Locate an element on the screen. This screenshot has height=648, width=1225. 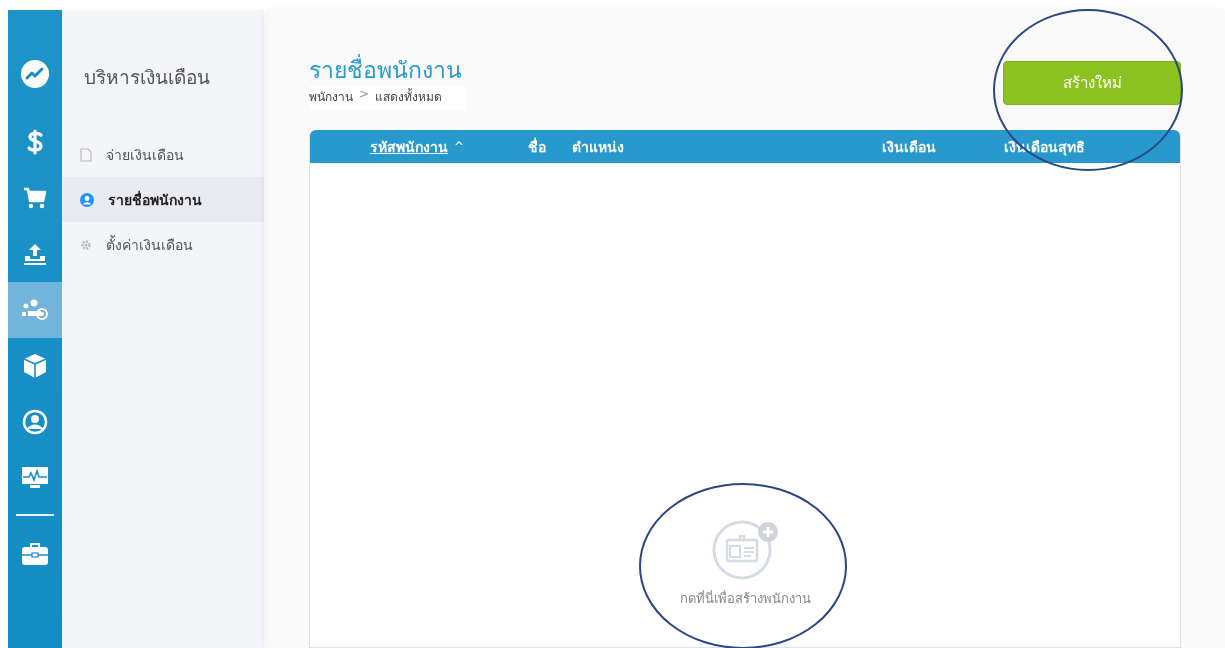
column-header: เงินเดือนสุทธิ is located at coordinates (1044, 146).